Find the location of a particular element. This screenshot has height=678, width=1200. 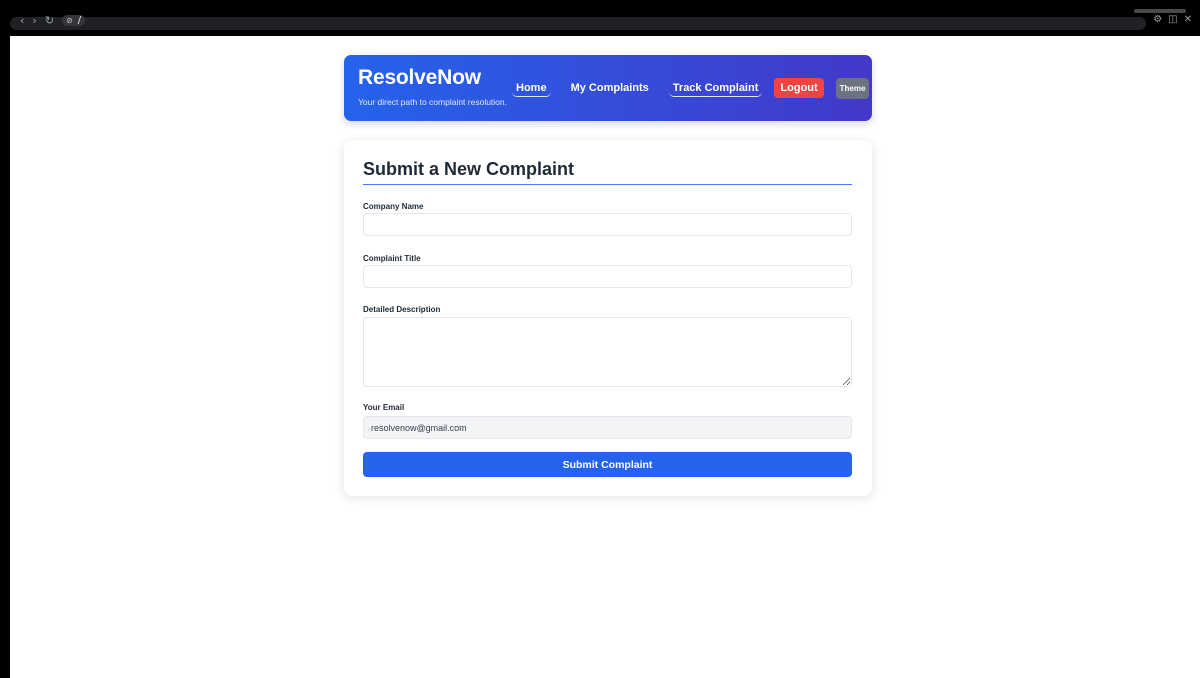

brand-logo: ResolveNow is located at coordinates (419, 78).